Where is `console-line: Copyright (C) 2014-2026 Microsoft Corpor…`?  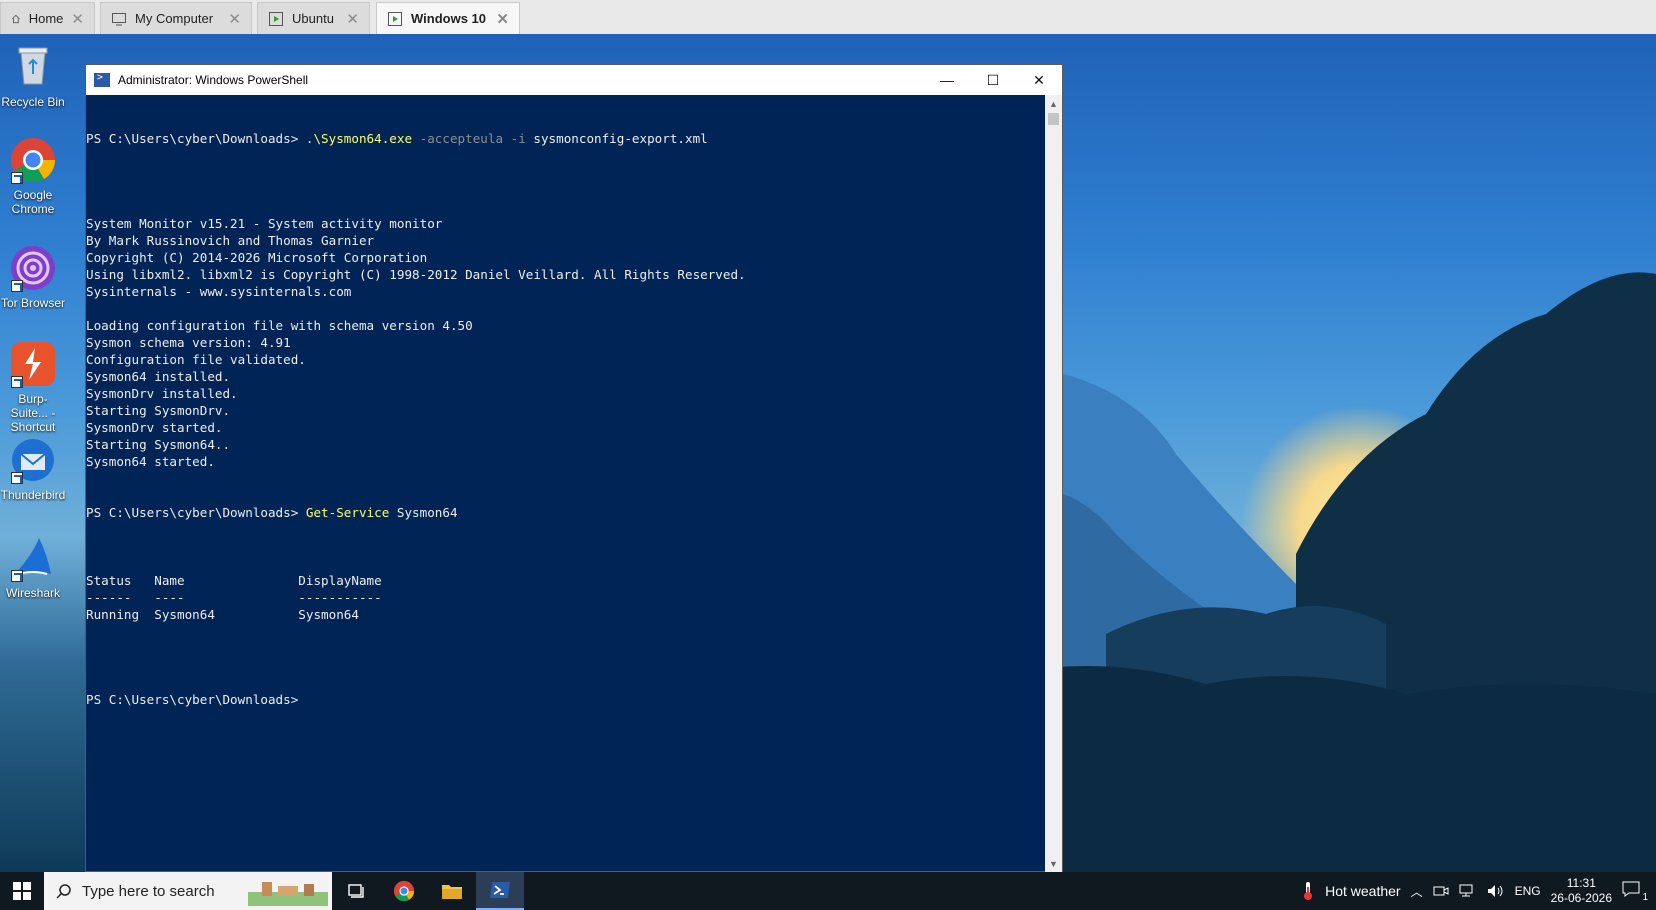 console-line: Copyright (C) 2014-2026 Microsoft Corpor… is located at coordinates (257, 257).